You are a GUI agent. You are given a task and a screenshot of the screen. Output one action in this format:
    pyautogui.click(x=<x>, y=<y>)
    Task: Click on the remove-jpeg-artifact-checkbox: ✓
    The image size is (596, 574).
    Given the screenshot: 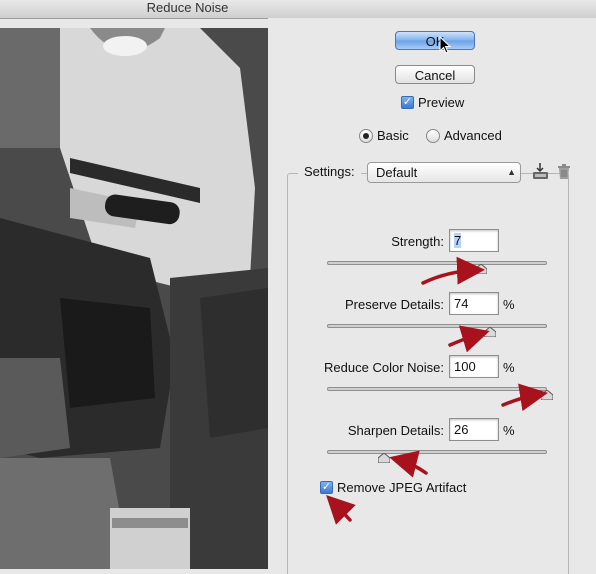 What is the action you would take?
    pyautogui.click(x=326, y=487)
    